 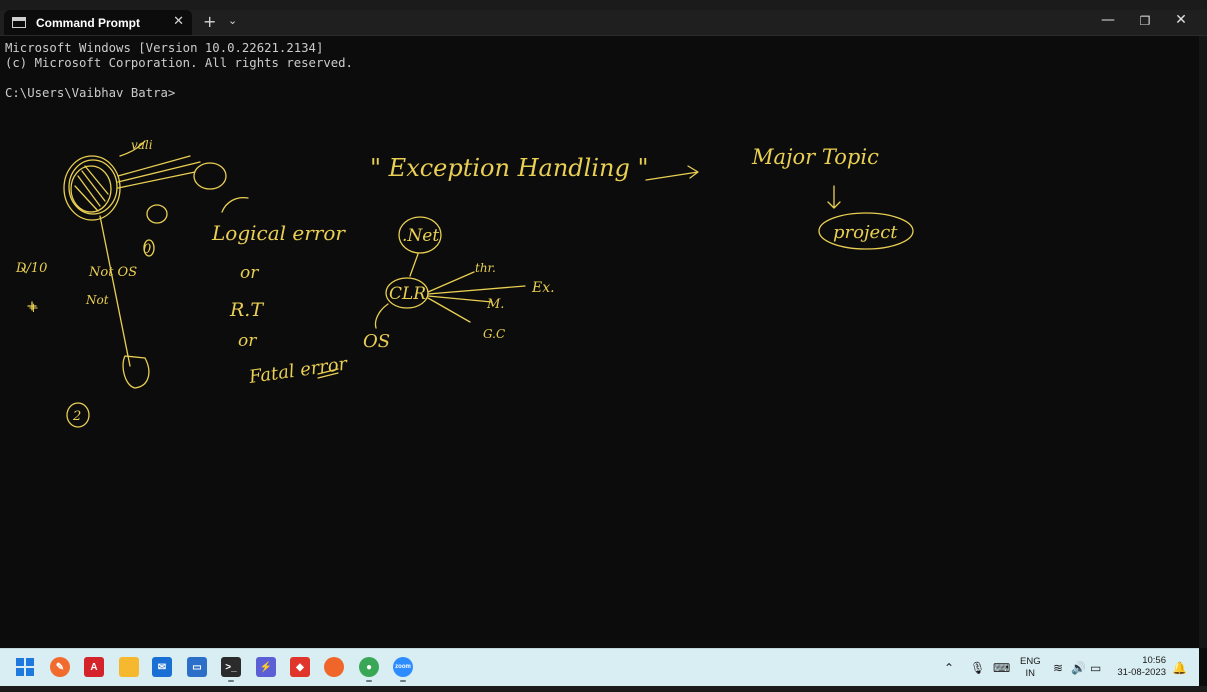 I want to click on ink-logical-error: Logical error, so click(x=278, y=233).